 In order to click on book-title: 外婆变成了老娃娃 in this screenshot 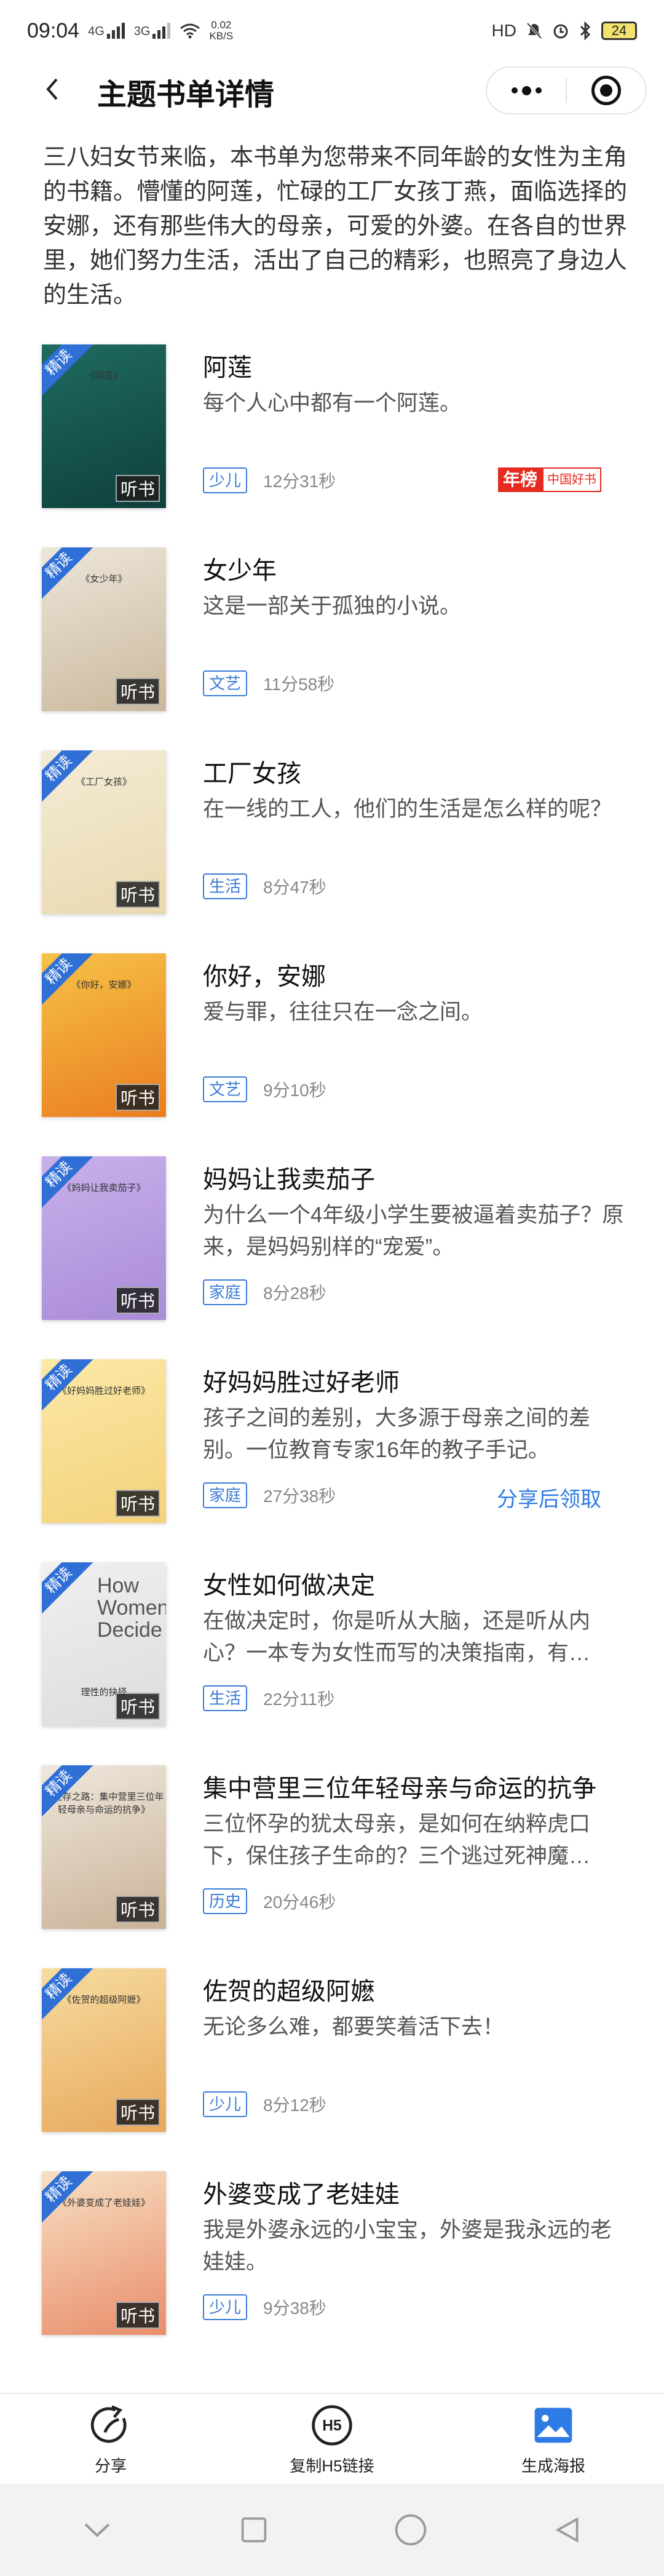, I will do `click(415, 2195)`.